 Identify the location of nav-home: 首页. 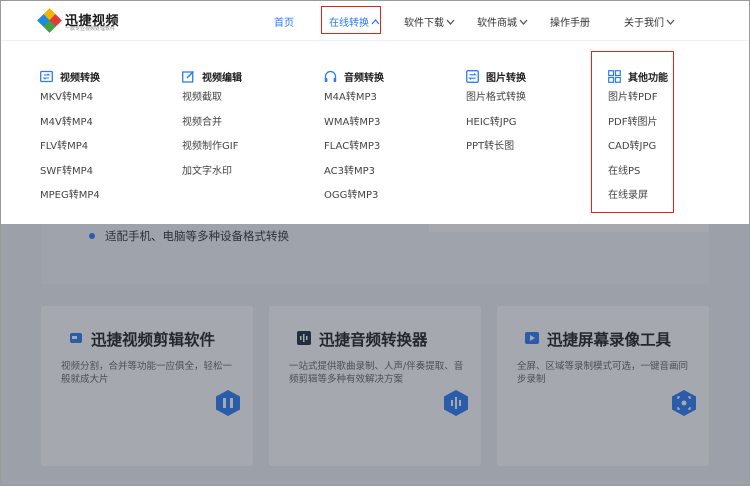
(284, 21).